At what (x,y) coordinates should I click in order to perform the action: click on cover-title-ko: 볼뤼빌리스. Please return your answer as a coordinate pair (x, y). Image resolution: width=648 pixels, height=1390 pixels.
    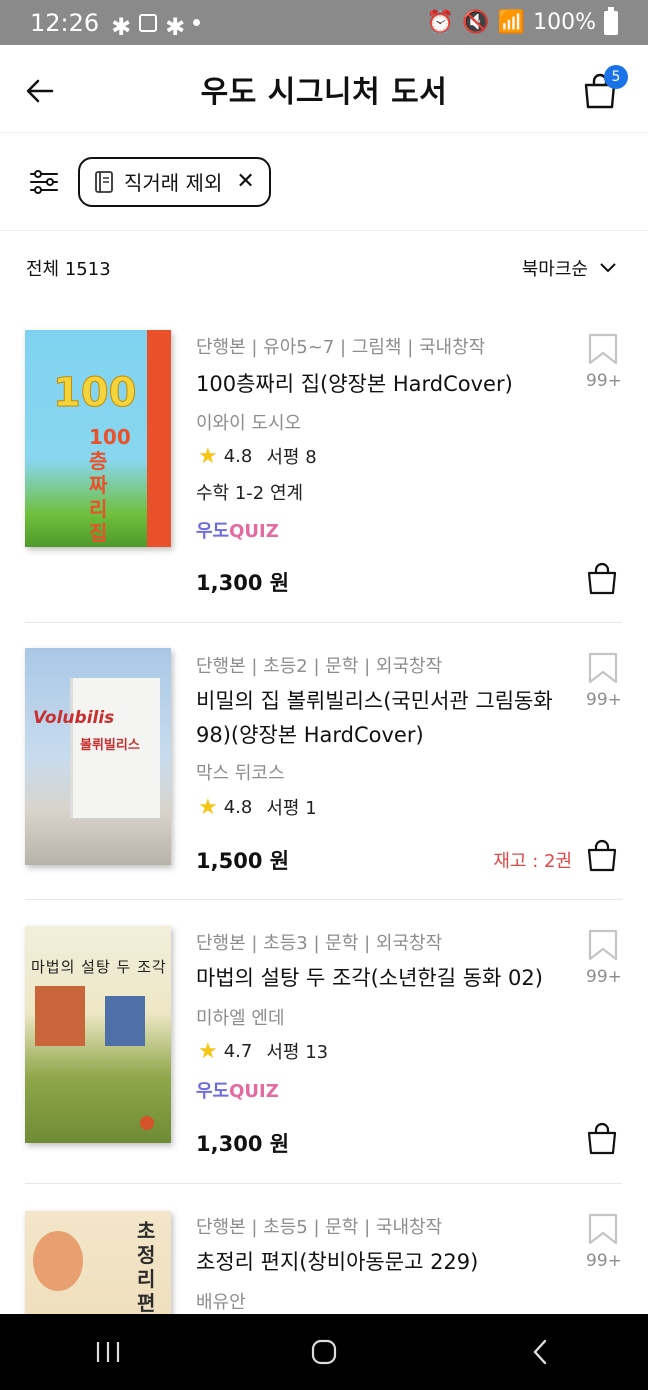
    Looking at the image, I should click on (110, 745).